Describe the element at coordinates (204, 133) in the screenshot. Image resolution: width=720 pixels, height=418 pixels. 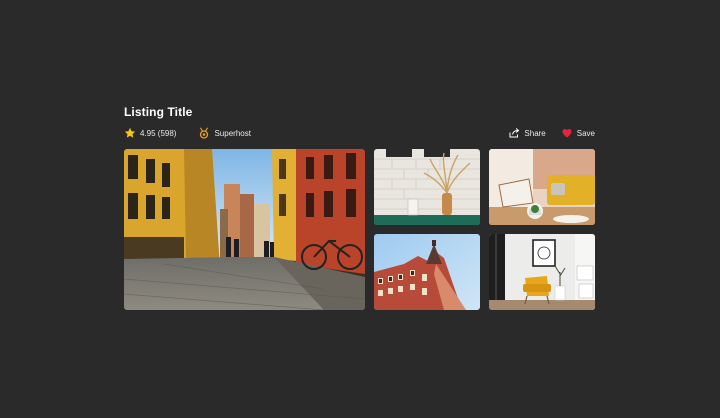
I see `superhost-icon` at that location.